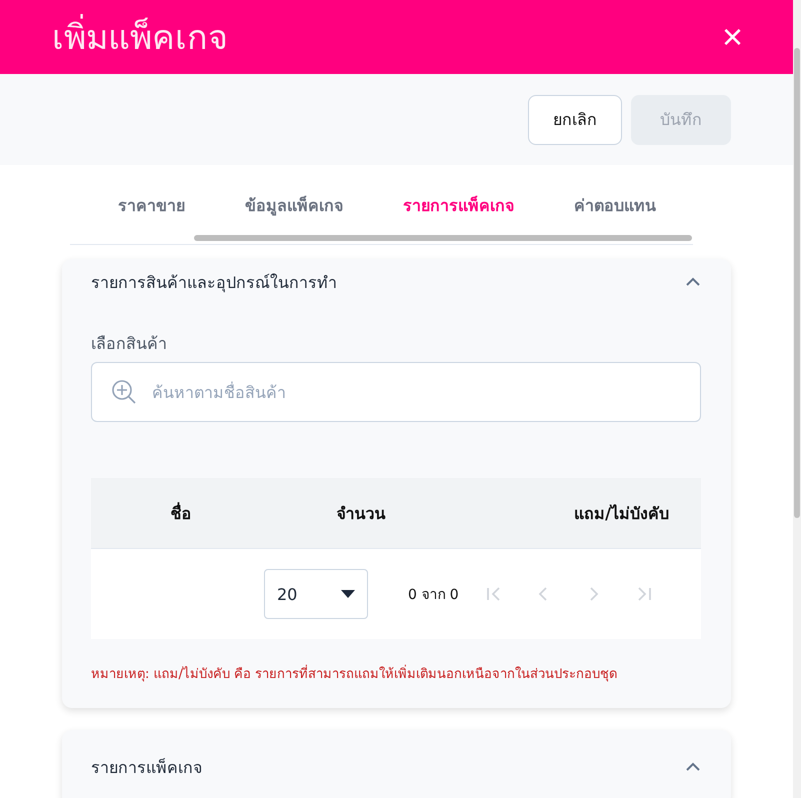 This screenshot has width=801, height=798. I want to click on cancel-button: ยกเลิก, so click(575, 119).